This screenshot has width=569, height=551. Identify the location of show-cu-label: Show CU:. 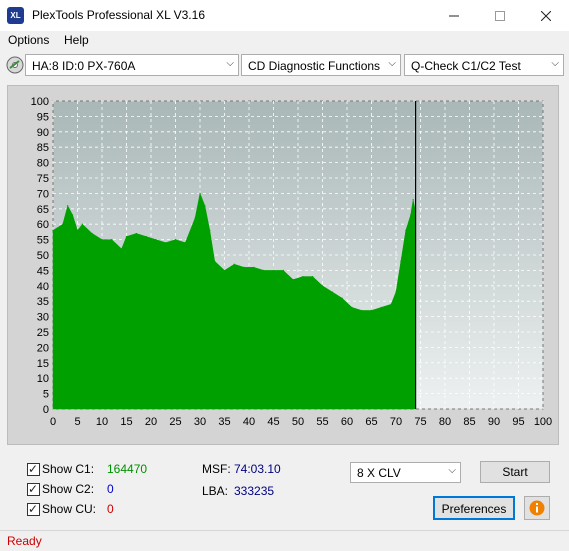
(69, 509).